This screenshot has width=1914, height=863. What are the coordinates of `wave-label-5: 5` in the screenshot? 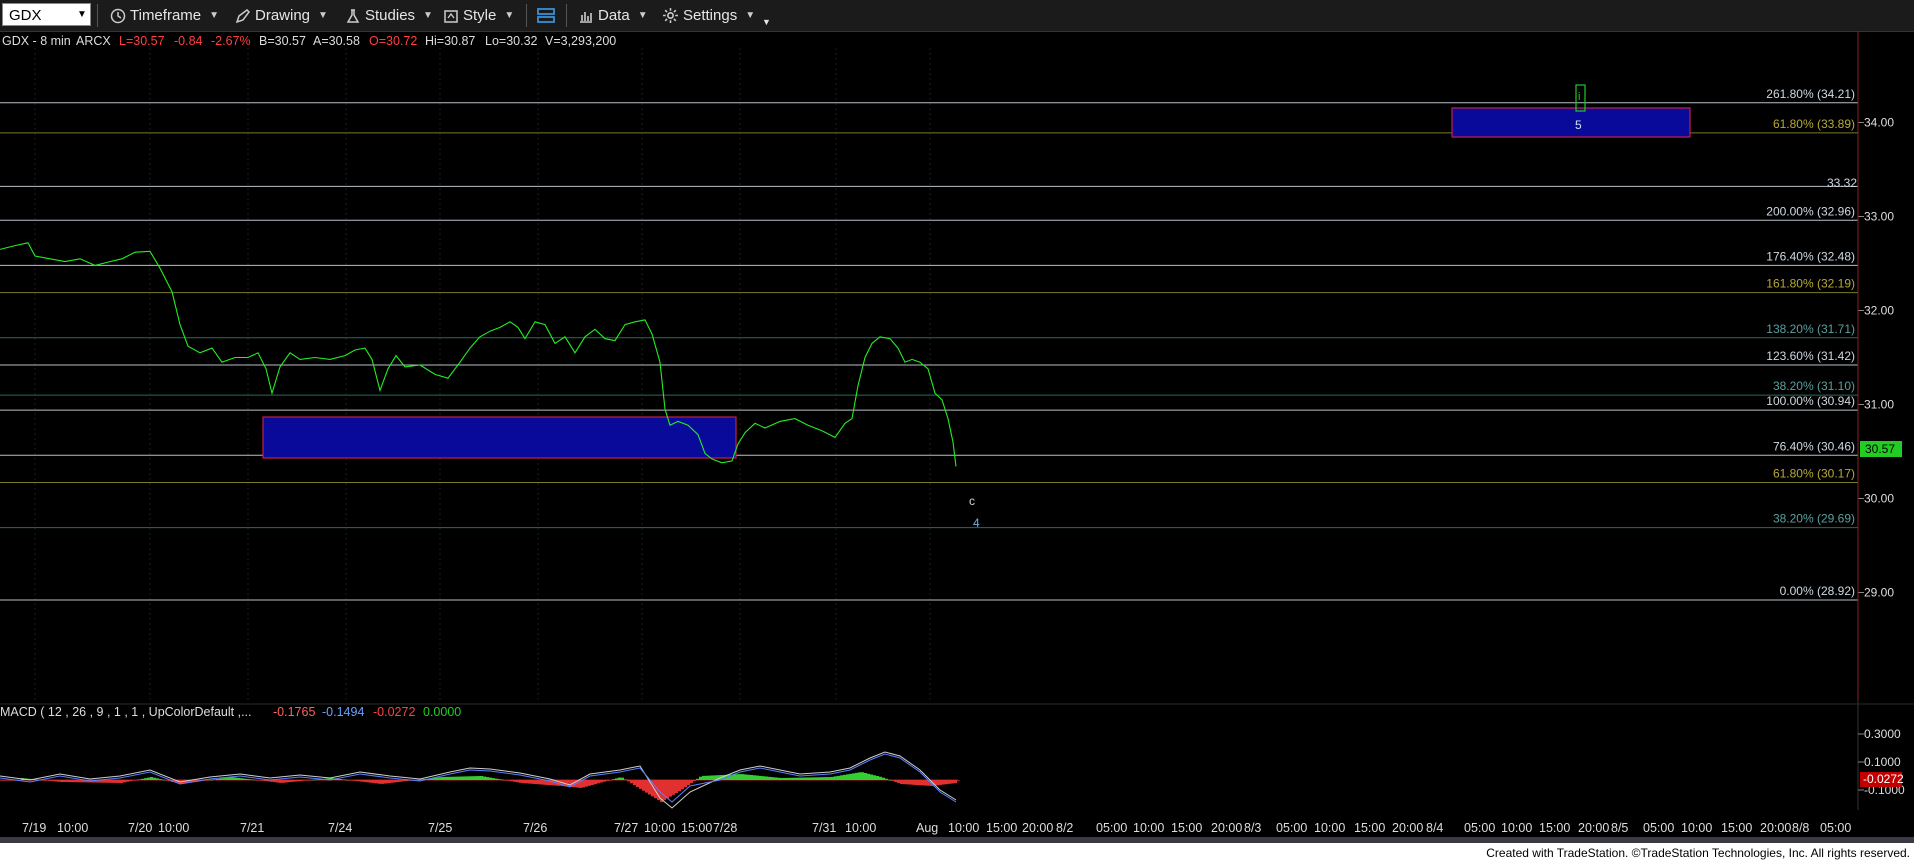 It's located at (1578, 125).